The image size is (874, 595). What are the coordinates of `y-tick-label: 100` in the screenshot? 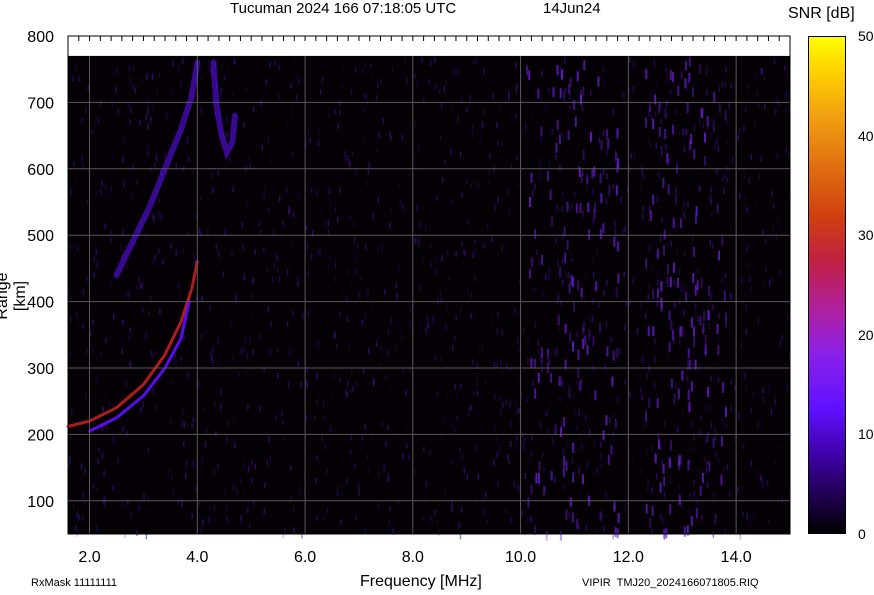 It's located at (40, 502).